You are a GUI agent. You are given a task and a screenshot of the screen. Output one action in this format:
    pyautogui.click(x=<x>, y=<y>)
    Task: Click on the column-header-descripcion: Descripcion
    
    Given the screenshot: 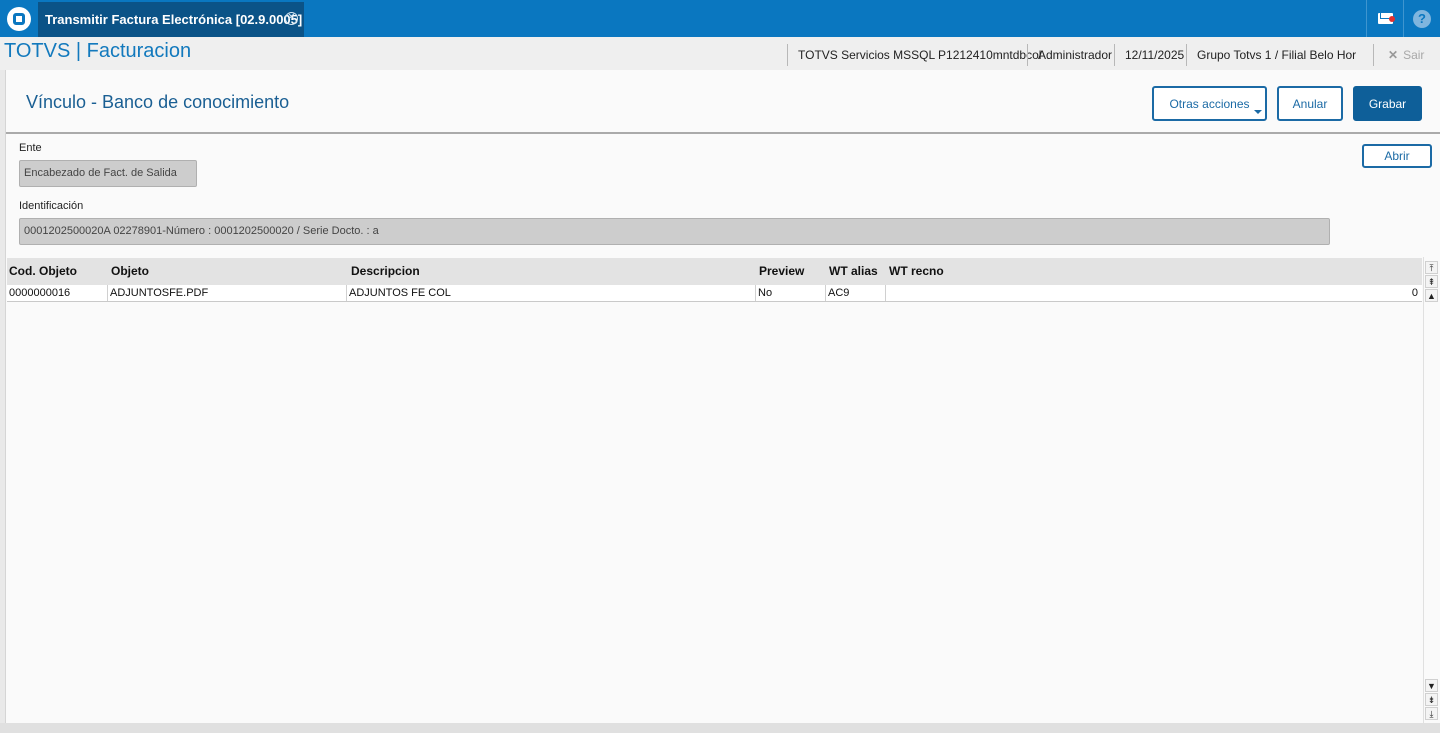 What is the action you would take?
    pyautogui.click(x=553, y=271)
    